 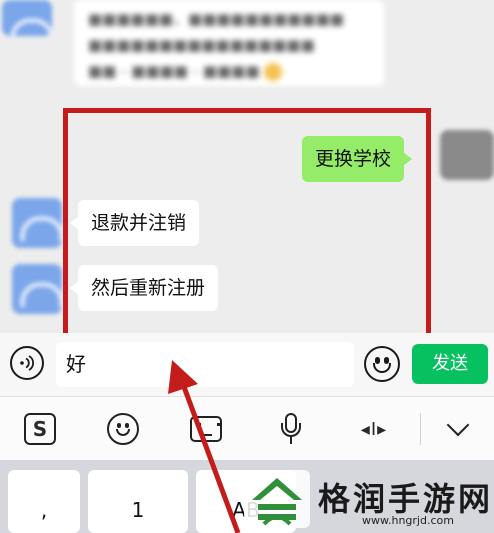 I want to click on message-input: 好, so click(x=205, y=364).